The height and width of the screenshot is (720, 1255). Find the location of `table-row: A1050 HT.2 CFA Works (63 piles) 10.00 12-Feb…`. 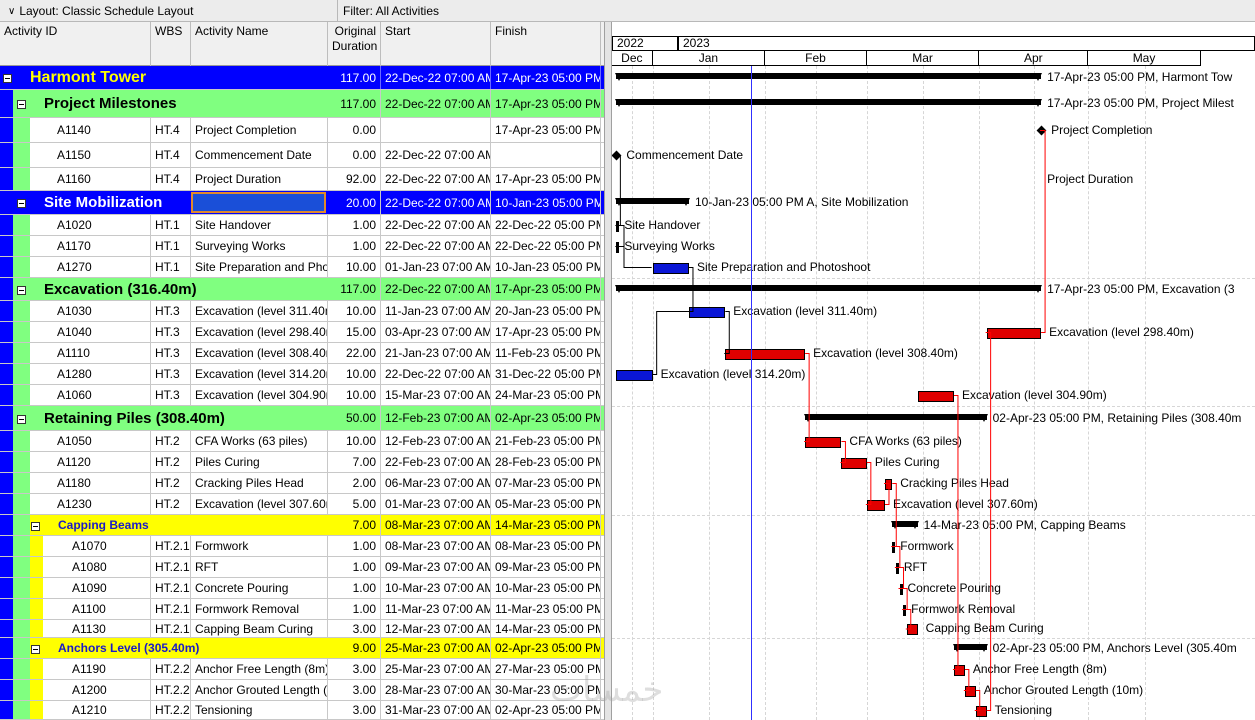

table-row: A1050 HT.2 CFA Works (63 piles) 10.00 12-Feb… is located at coordinates (303, 441).